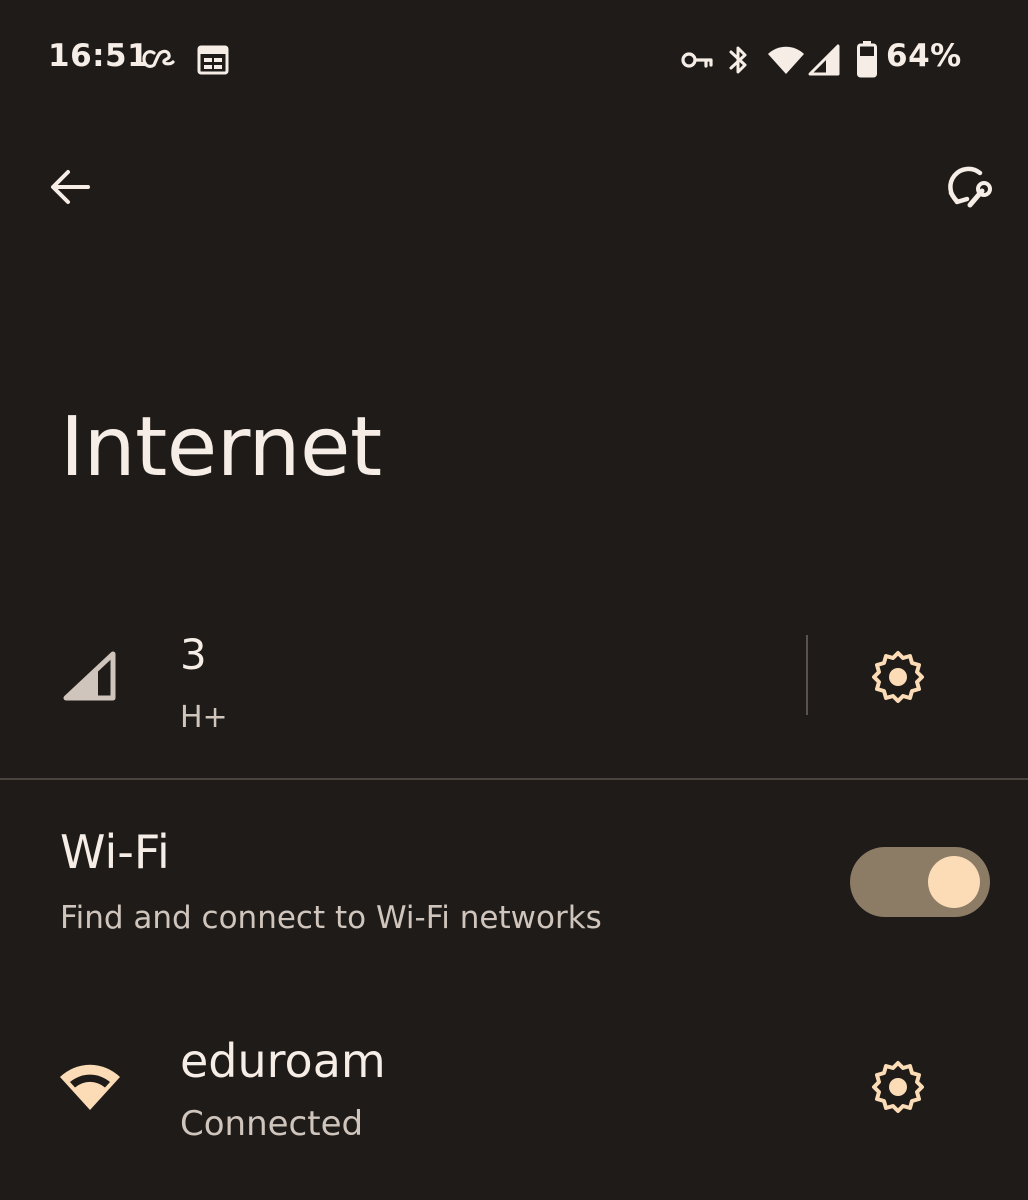 The image size is (1028, 1200). Describe the element at coordinates (115, 852) in the screenshot. I see `wifi-title: Wi-Fi` at that location.